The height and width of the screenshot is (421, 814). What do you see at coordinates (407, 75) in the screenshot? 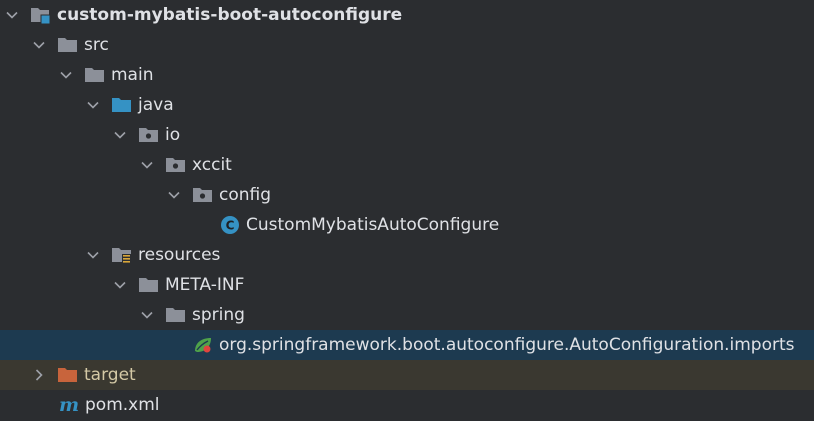
I see `tree-row-main: main` at bounding box center [407, 75].